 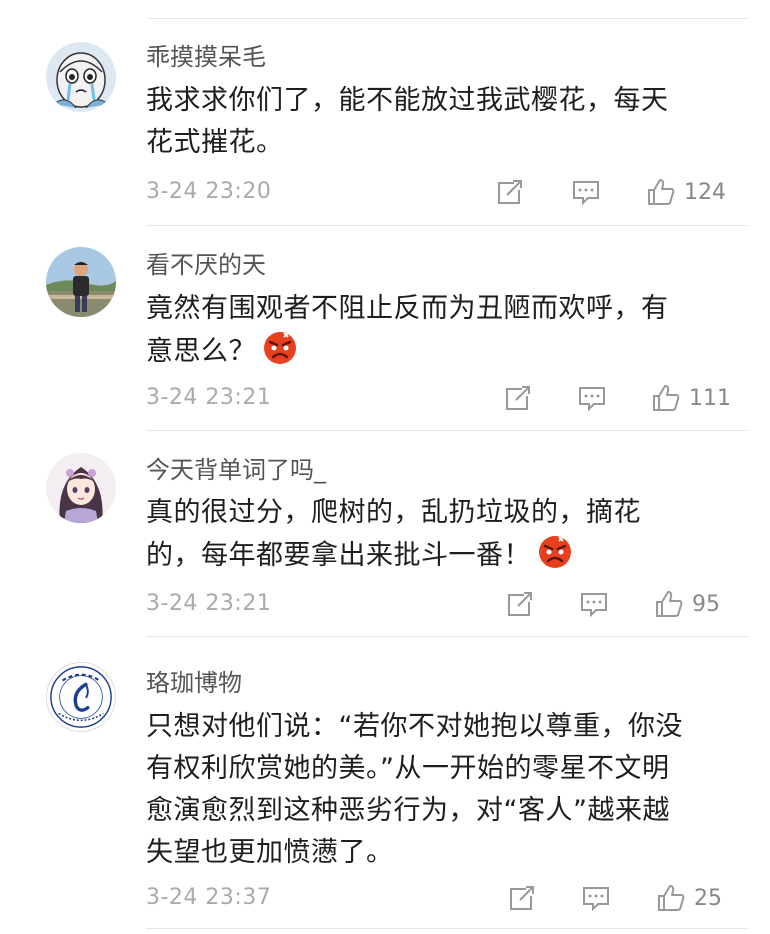 What do you see at coordinates (448, 18) in the screenshot?
I see `top-divider` at bounding box center [448, 18].